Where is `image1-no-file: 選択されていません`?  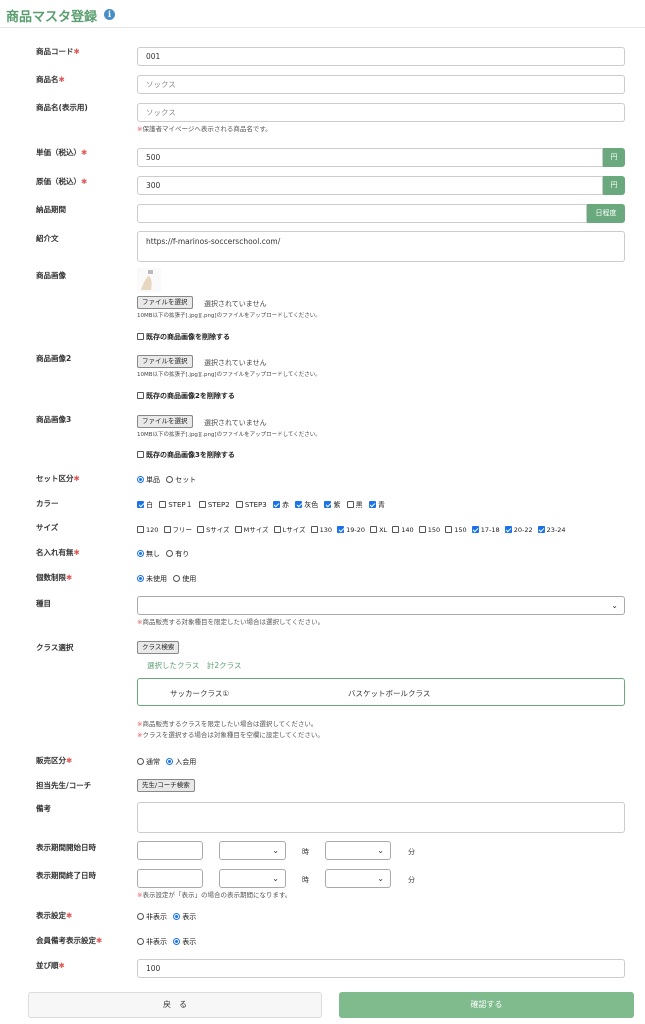 image1-no-file: 選択されていません is located at coordinates (235, 304).